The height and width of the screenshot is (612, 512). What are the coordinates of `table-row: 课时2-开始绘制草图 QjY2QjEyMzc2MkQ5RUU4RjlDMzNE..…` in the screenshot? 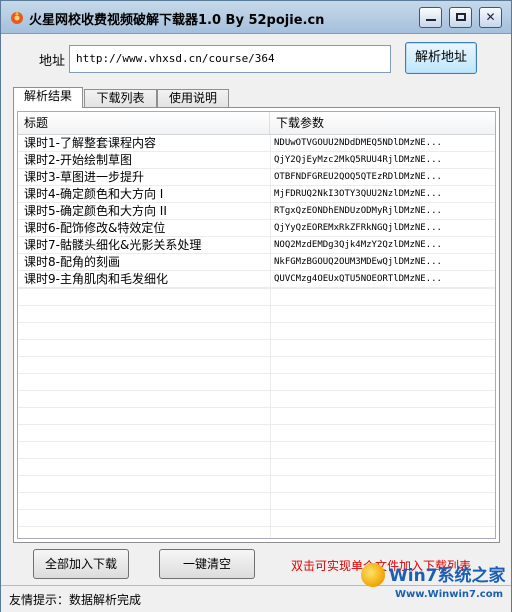 It's located at (256, 160).